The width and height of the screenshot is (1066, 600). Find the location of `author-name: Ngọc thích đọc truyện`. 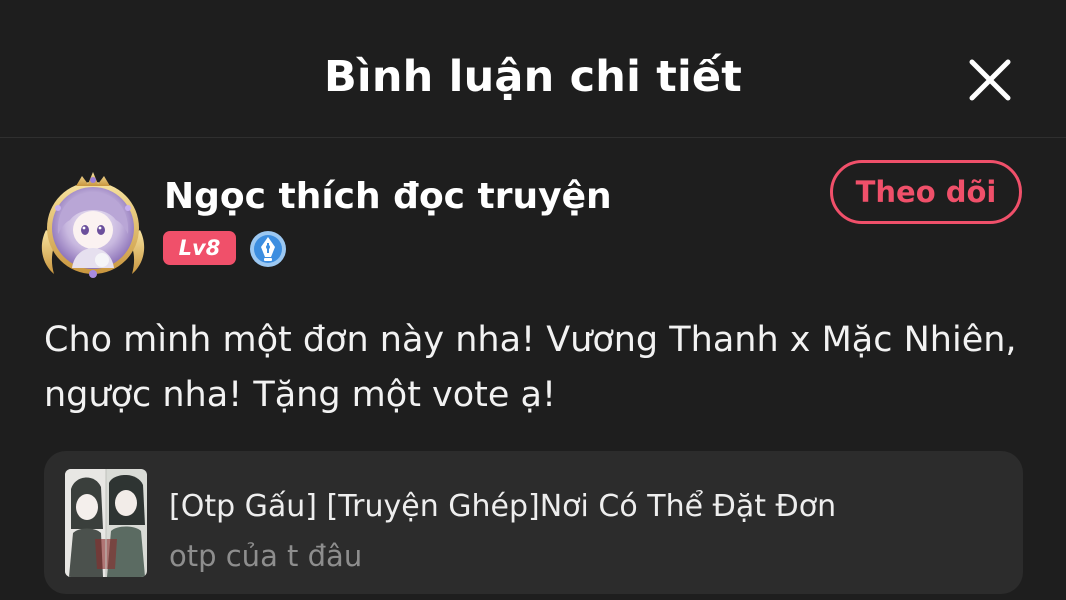

author-name: Ngọc thích đọc truyện is located at coordinates (388, 196).